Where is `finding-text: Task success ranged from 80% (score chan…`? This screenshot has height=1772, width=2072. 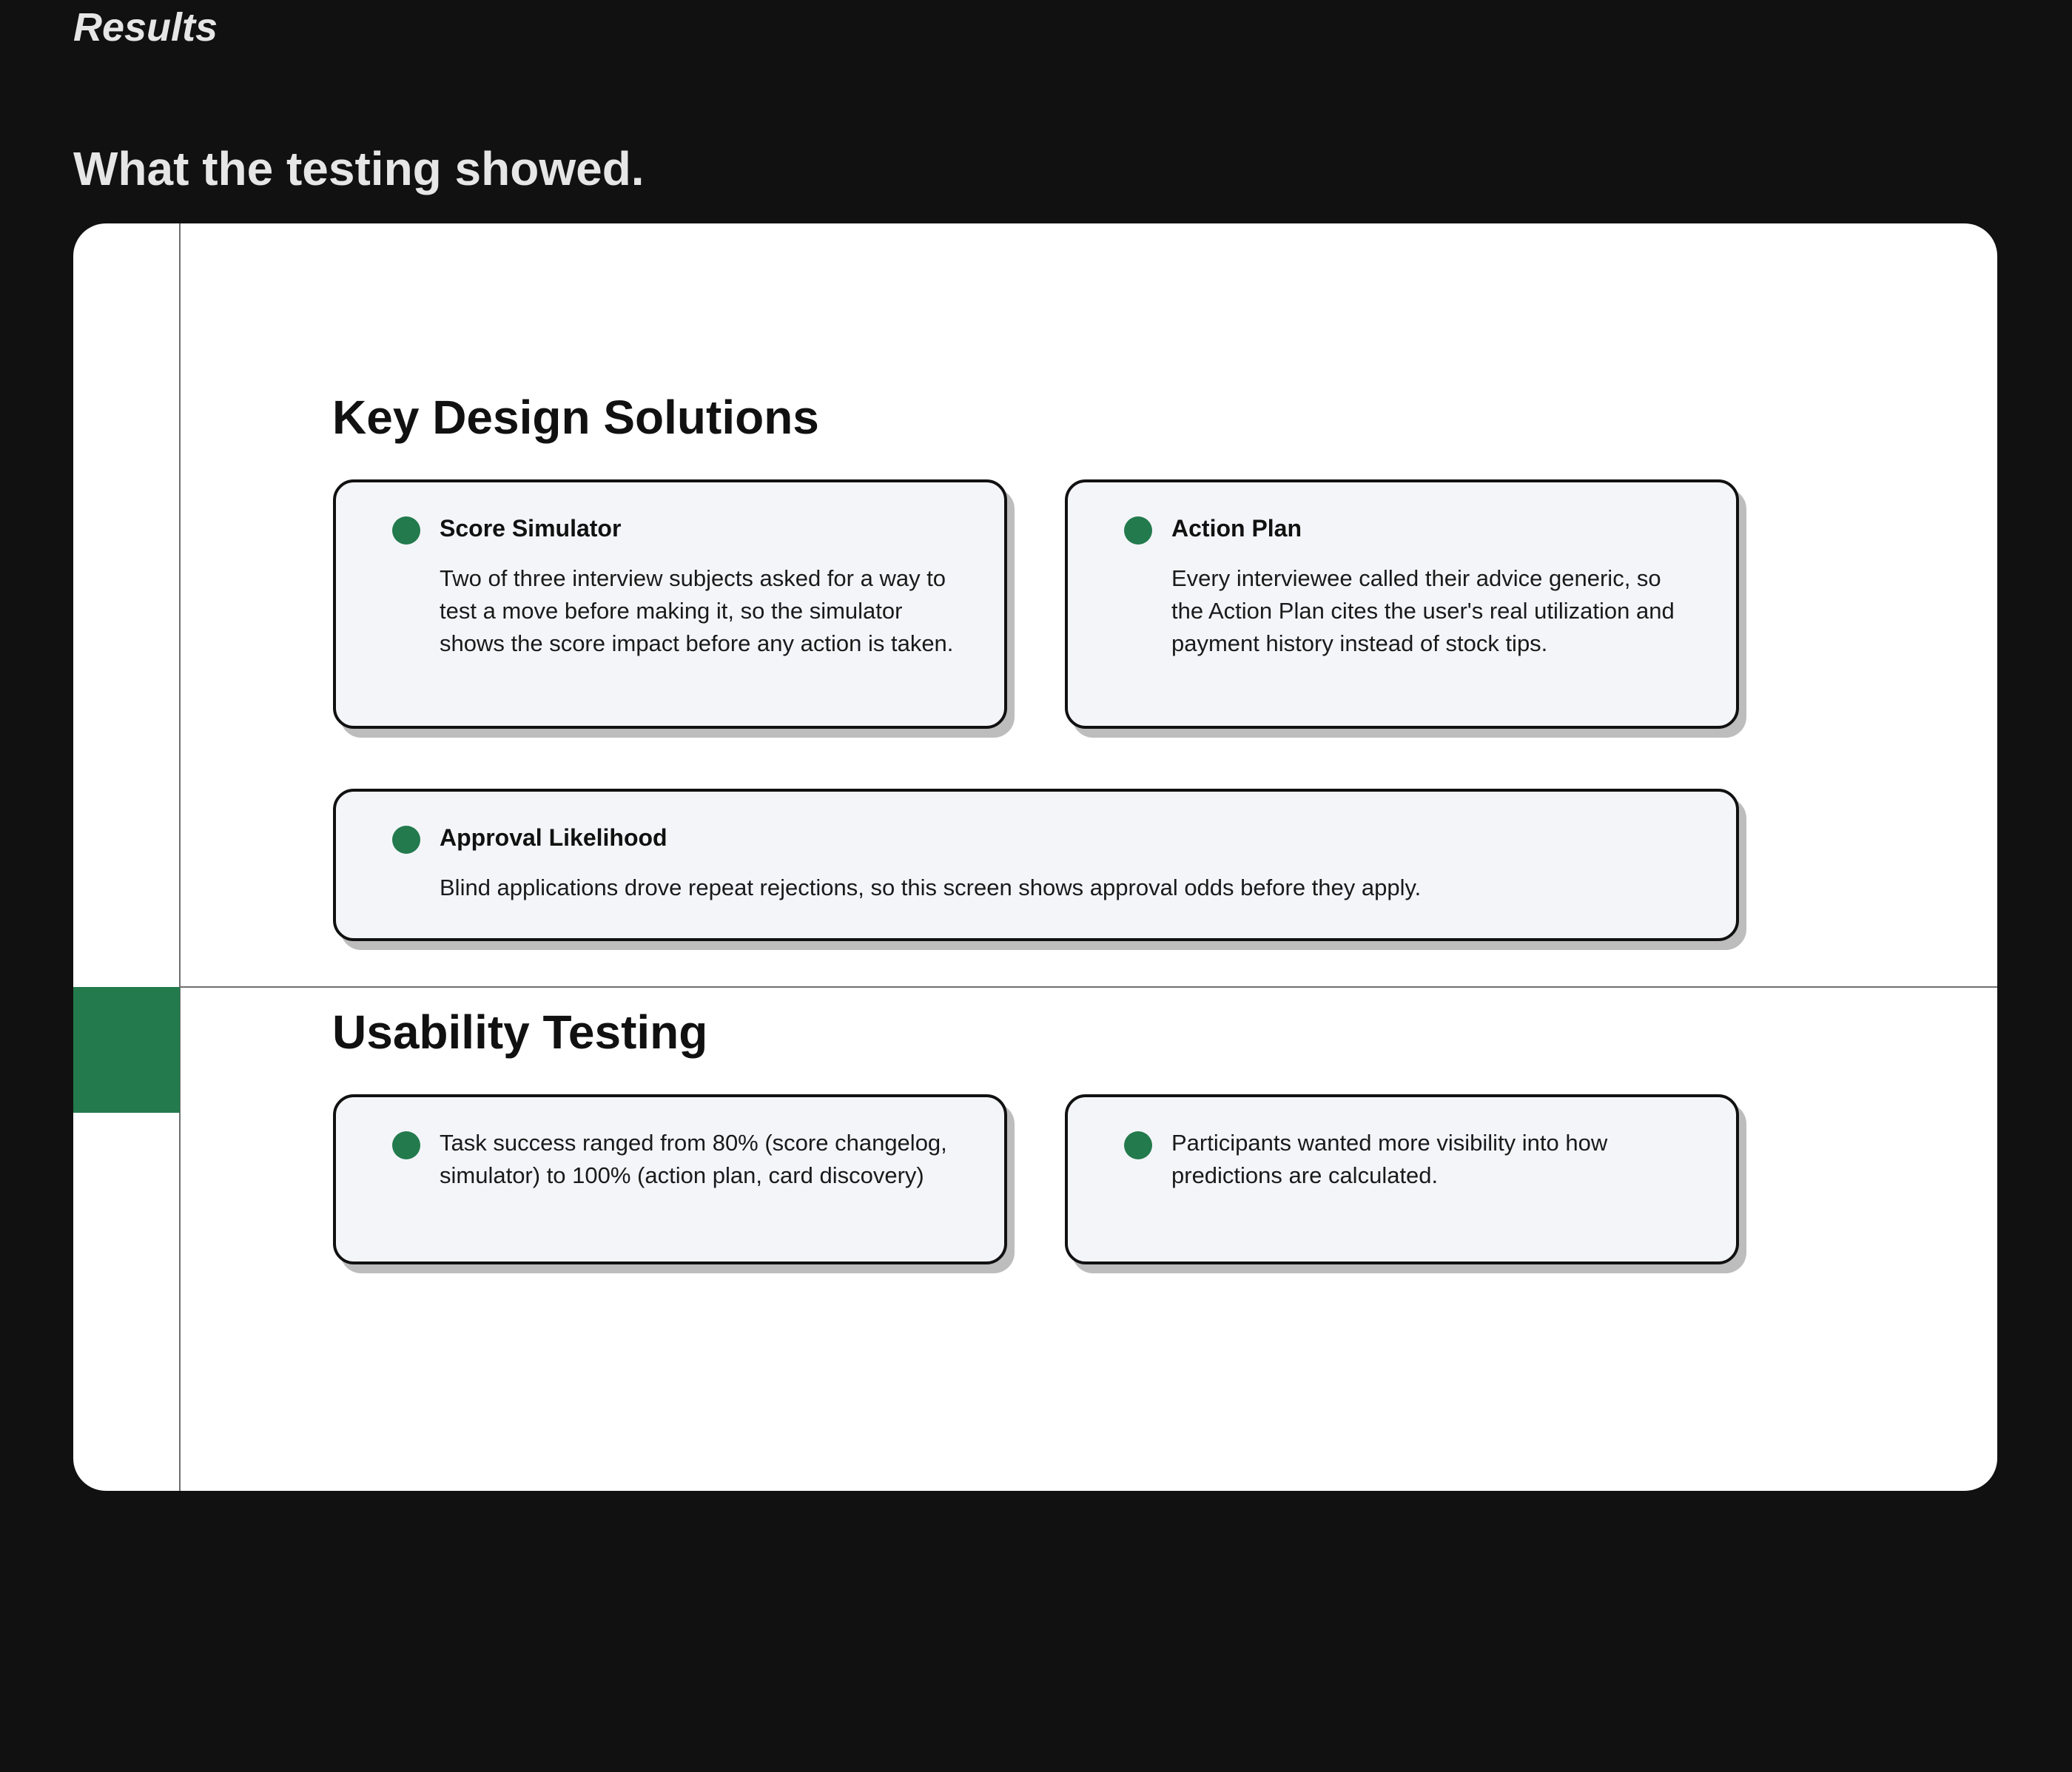 finding-text: Task success ranged from 80% (score chan… is located at coordinates (693, 1159).